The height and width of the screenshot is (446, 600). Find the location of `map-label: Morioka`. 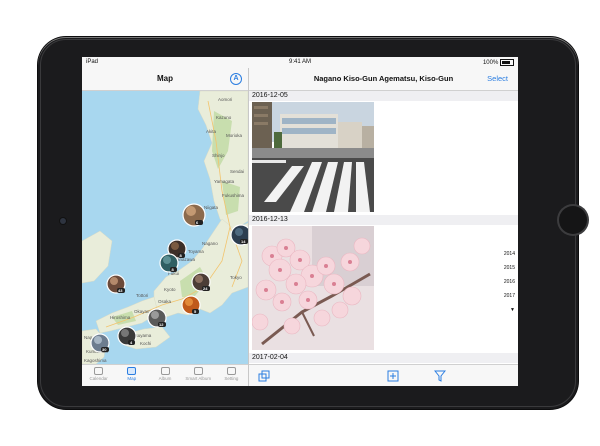

map-label: Morioka is located at coordinates (234, 135).